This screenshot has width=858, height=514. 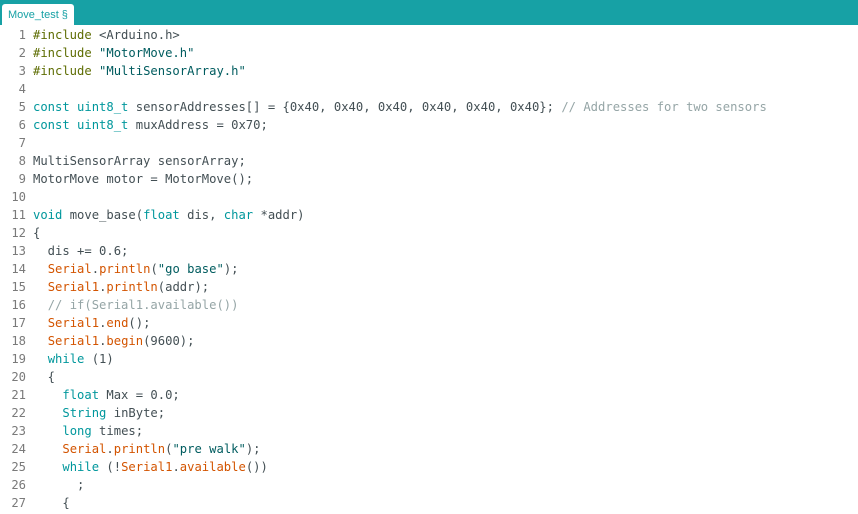 What do you see at coordinates (279, 215) in the screenshot?
I see `code-token: *addr)` at bounding box center [279, 215].